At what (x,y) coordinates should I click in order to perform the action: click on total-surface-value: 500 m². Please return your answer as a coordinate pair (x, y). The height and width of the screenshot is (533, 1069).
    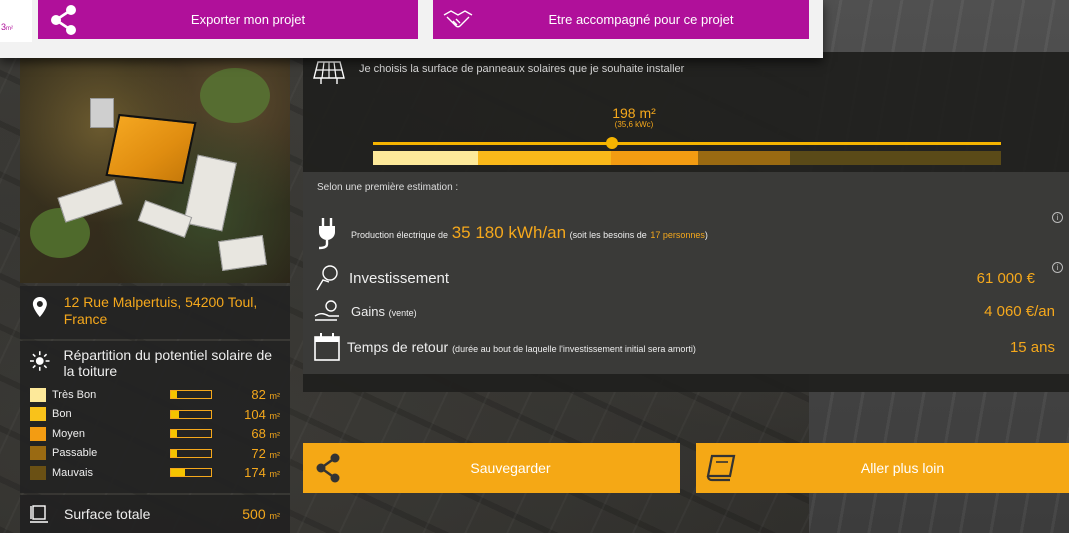
    Looking at the image, I should click on (261, 514).